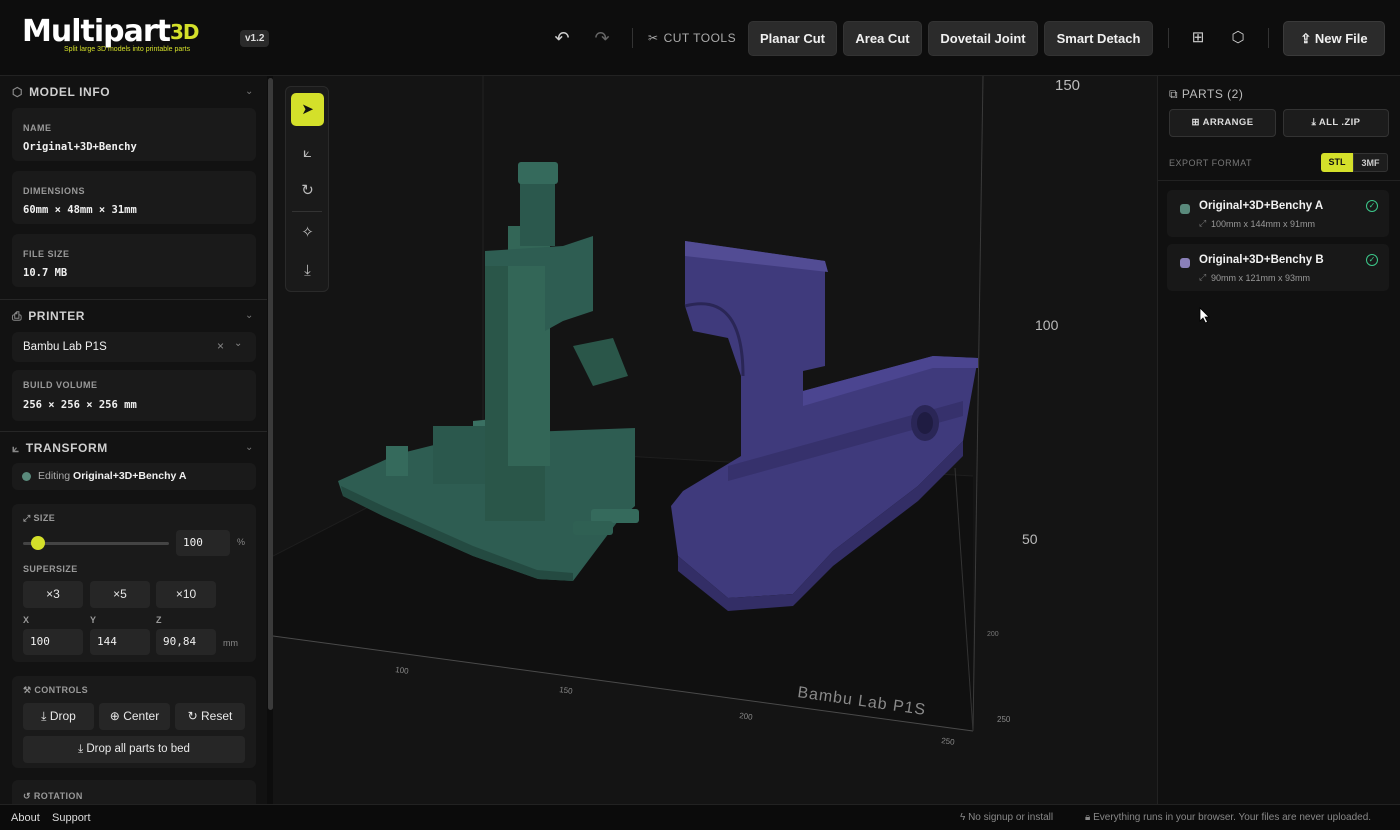 This screenshot has width=1400, height=830. Describe the element at coordinates (1185, 209) in the screenshot. I see `part-color-swatch` at that location.